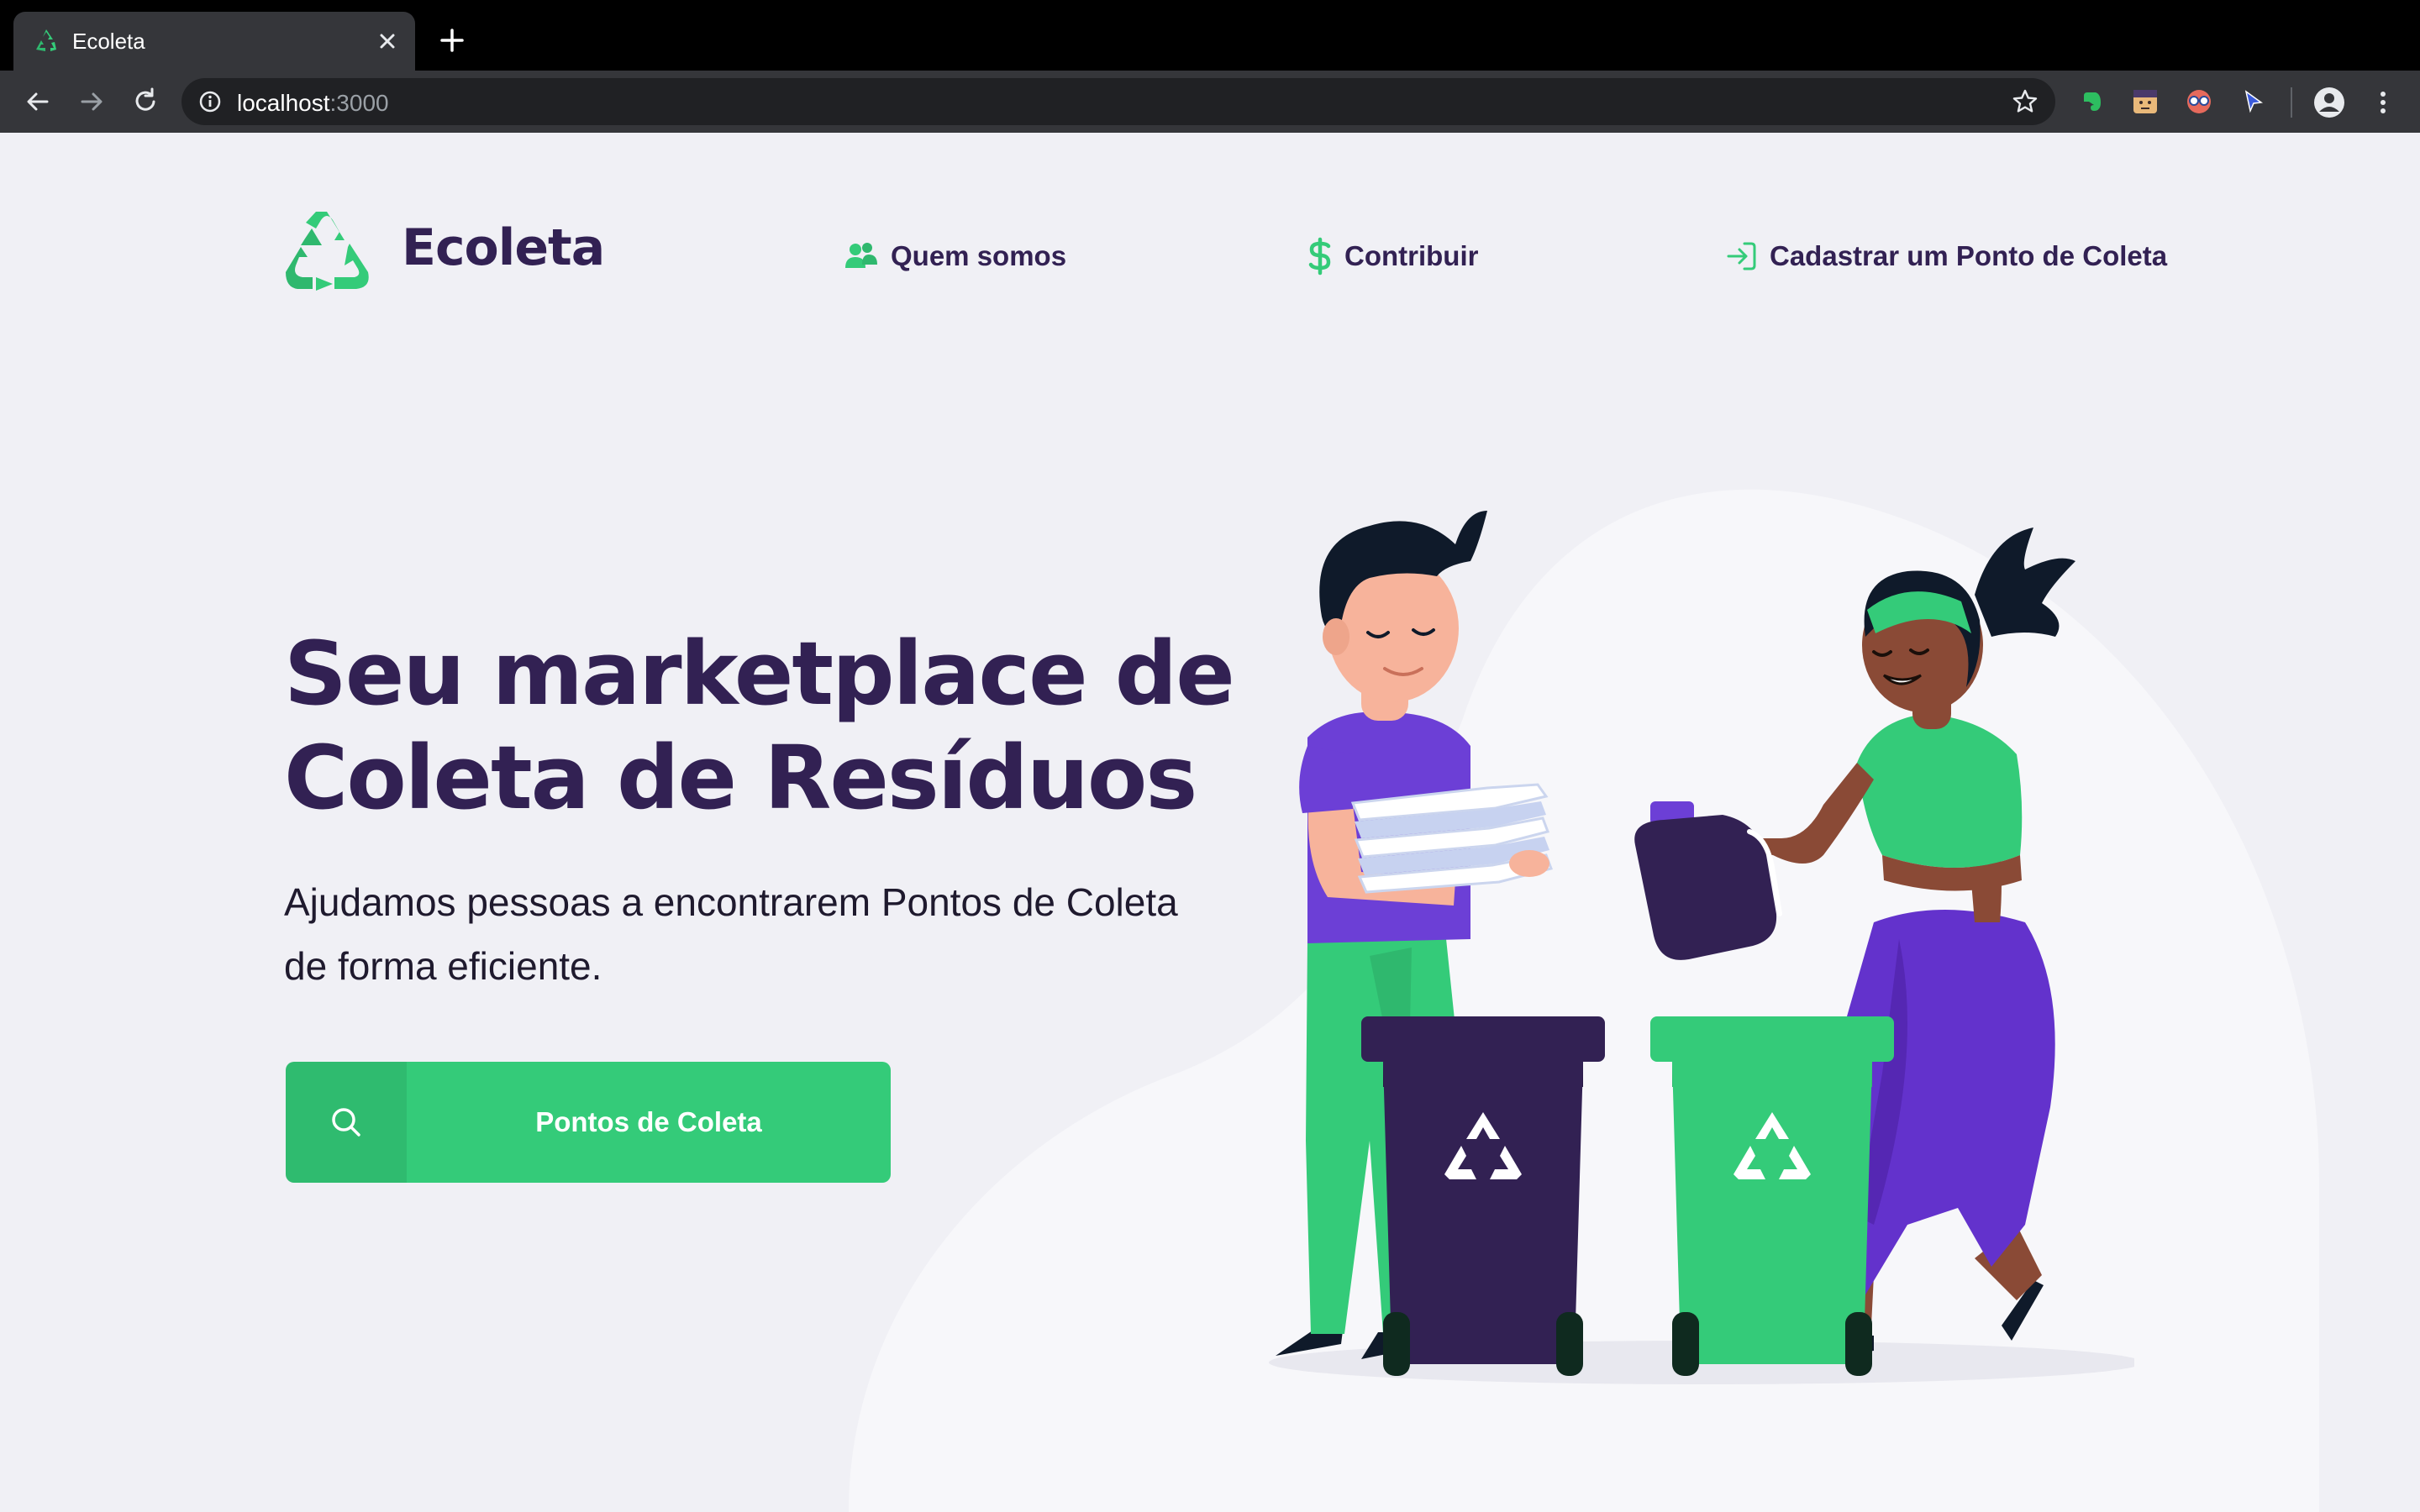 The height and width of the screenshot is (1512, 2420). What do you see at coordinates (503, 247) in the screenshot?
I see `logo-text: Ecoleta` at bounding box center [503, 247].